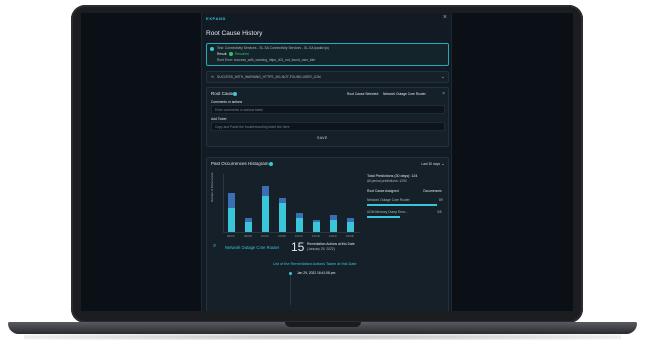 The height and width of the screenshot is (349, 645). I want to click on timeline-line, so click(290, 290).